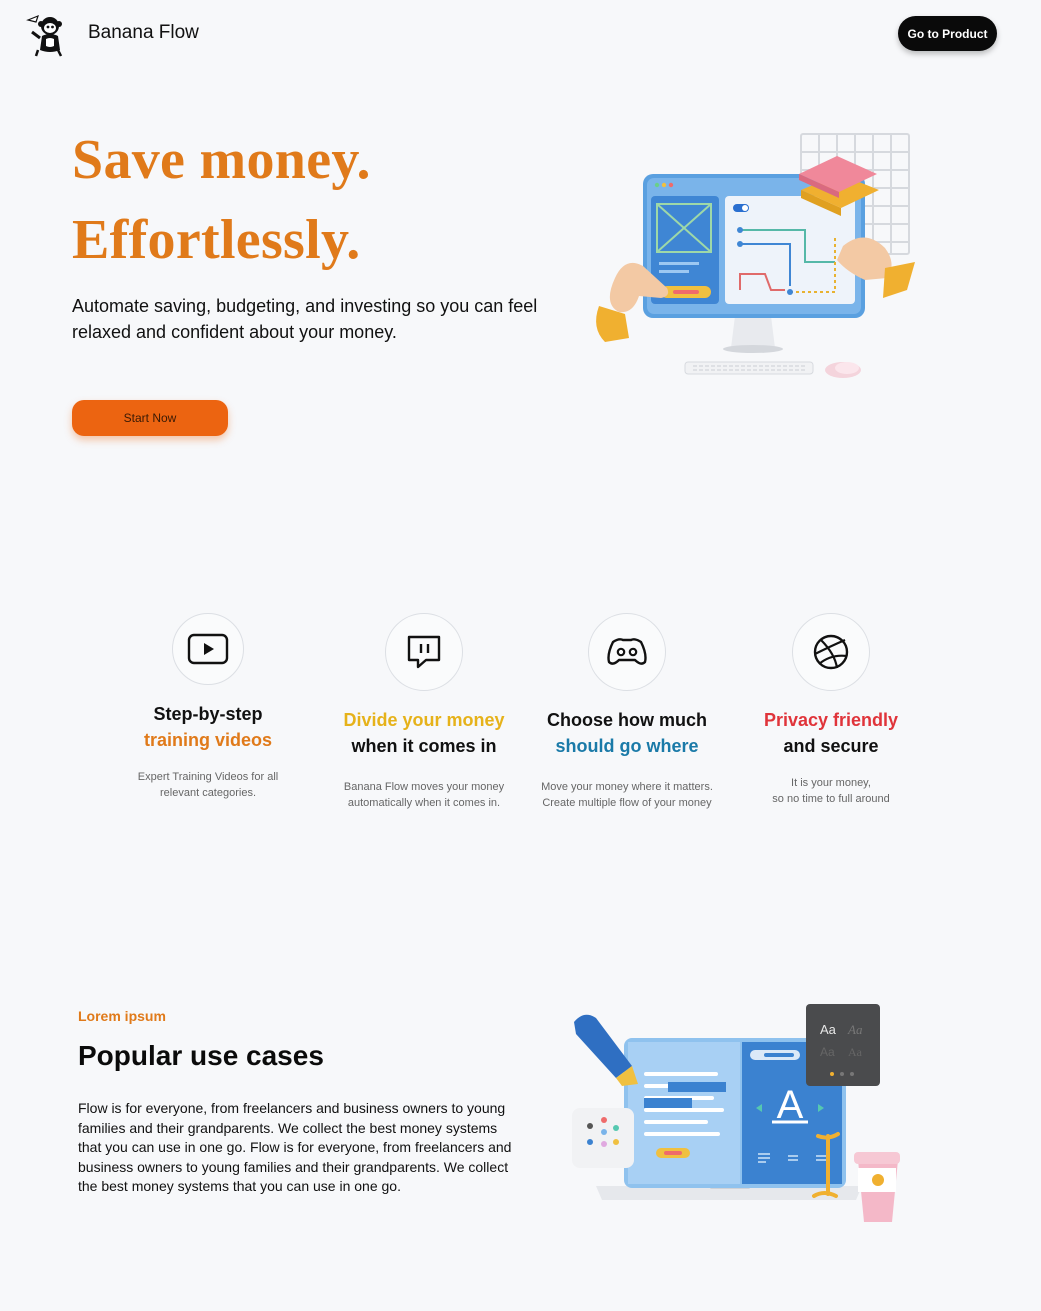 Image resolution: width=1041 pixels, height=1311 pixels. Describe the element at coordinates (208, 777) in the screenshot. I see `feature-desc-line1: Expert Training Videos for all` at that location.